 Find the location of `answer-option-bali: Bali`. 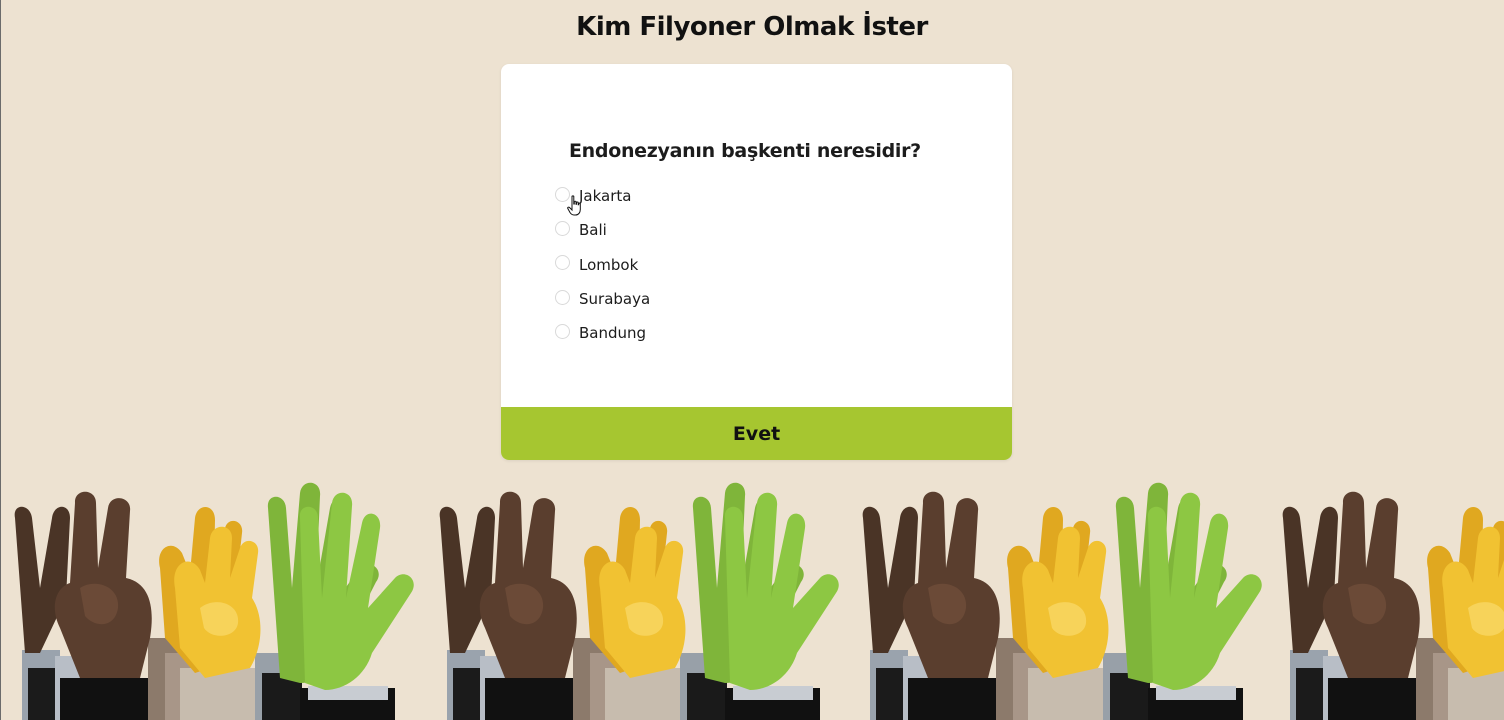

answer-option-bali: Bali is located at coordinates (602, 230).